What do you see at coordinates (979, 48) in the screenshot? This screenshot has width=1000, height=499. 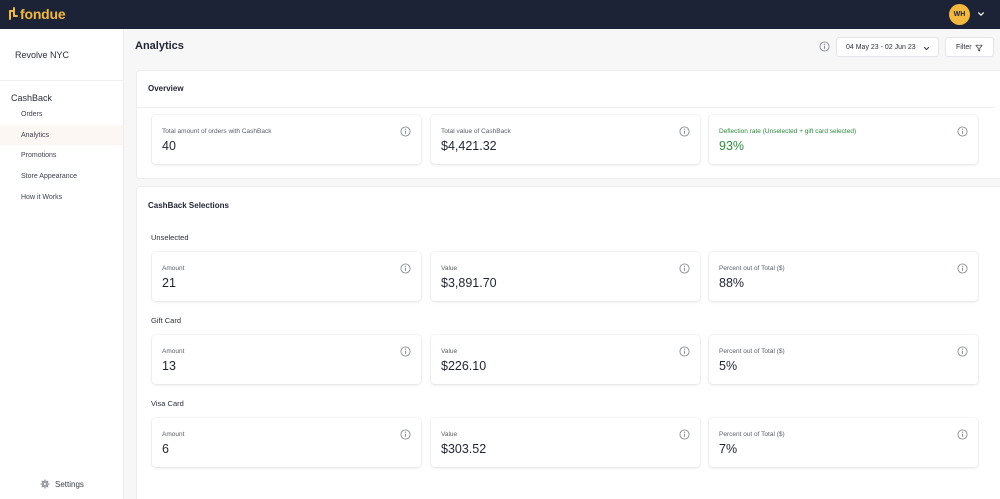 I see `funnel-icon` at bounding box center [979, 48].